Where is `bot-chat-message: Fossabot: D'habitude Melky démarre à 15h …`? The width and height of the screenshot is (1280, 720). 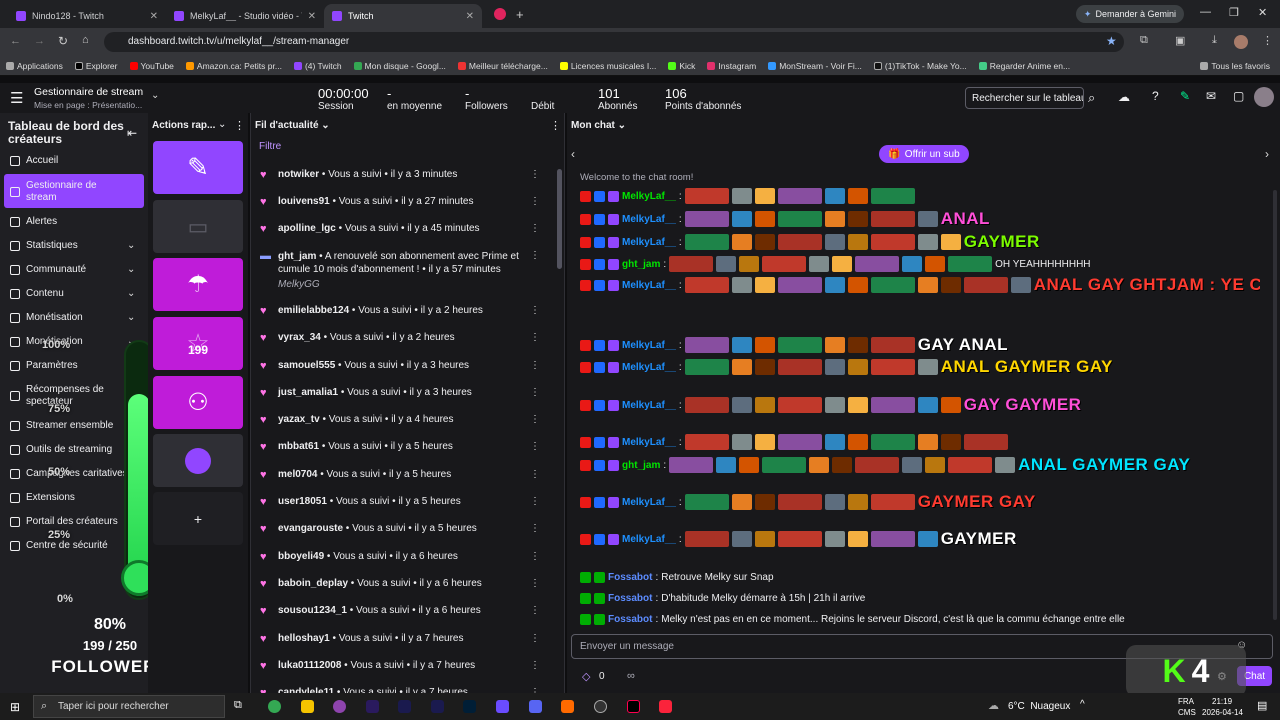 bot-chat-message: Fossabot: D'habitude Melky démarre à 15h … is located at coordinates (722, 598).